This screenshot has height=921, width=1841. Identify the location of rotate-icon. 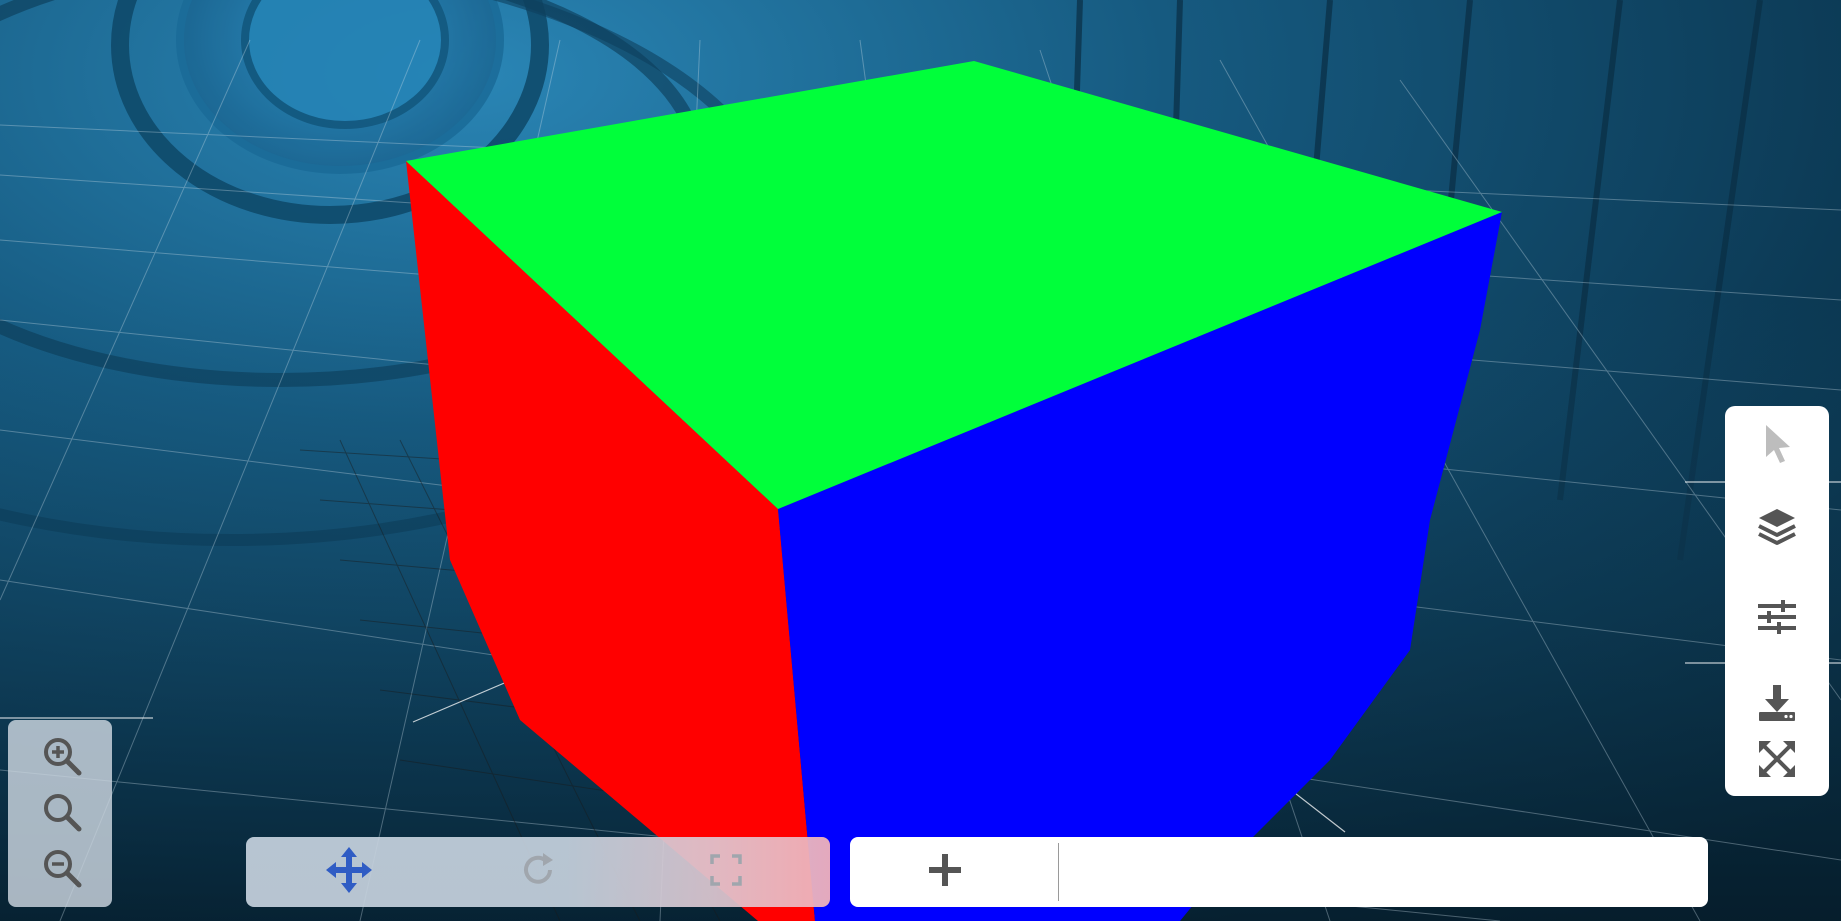
(539, 872).